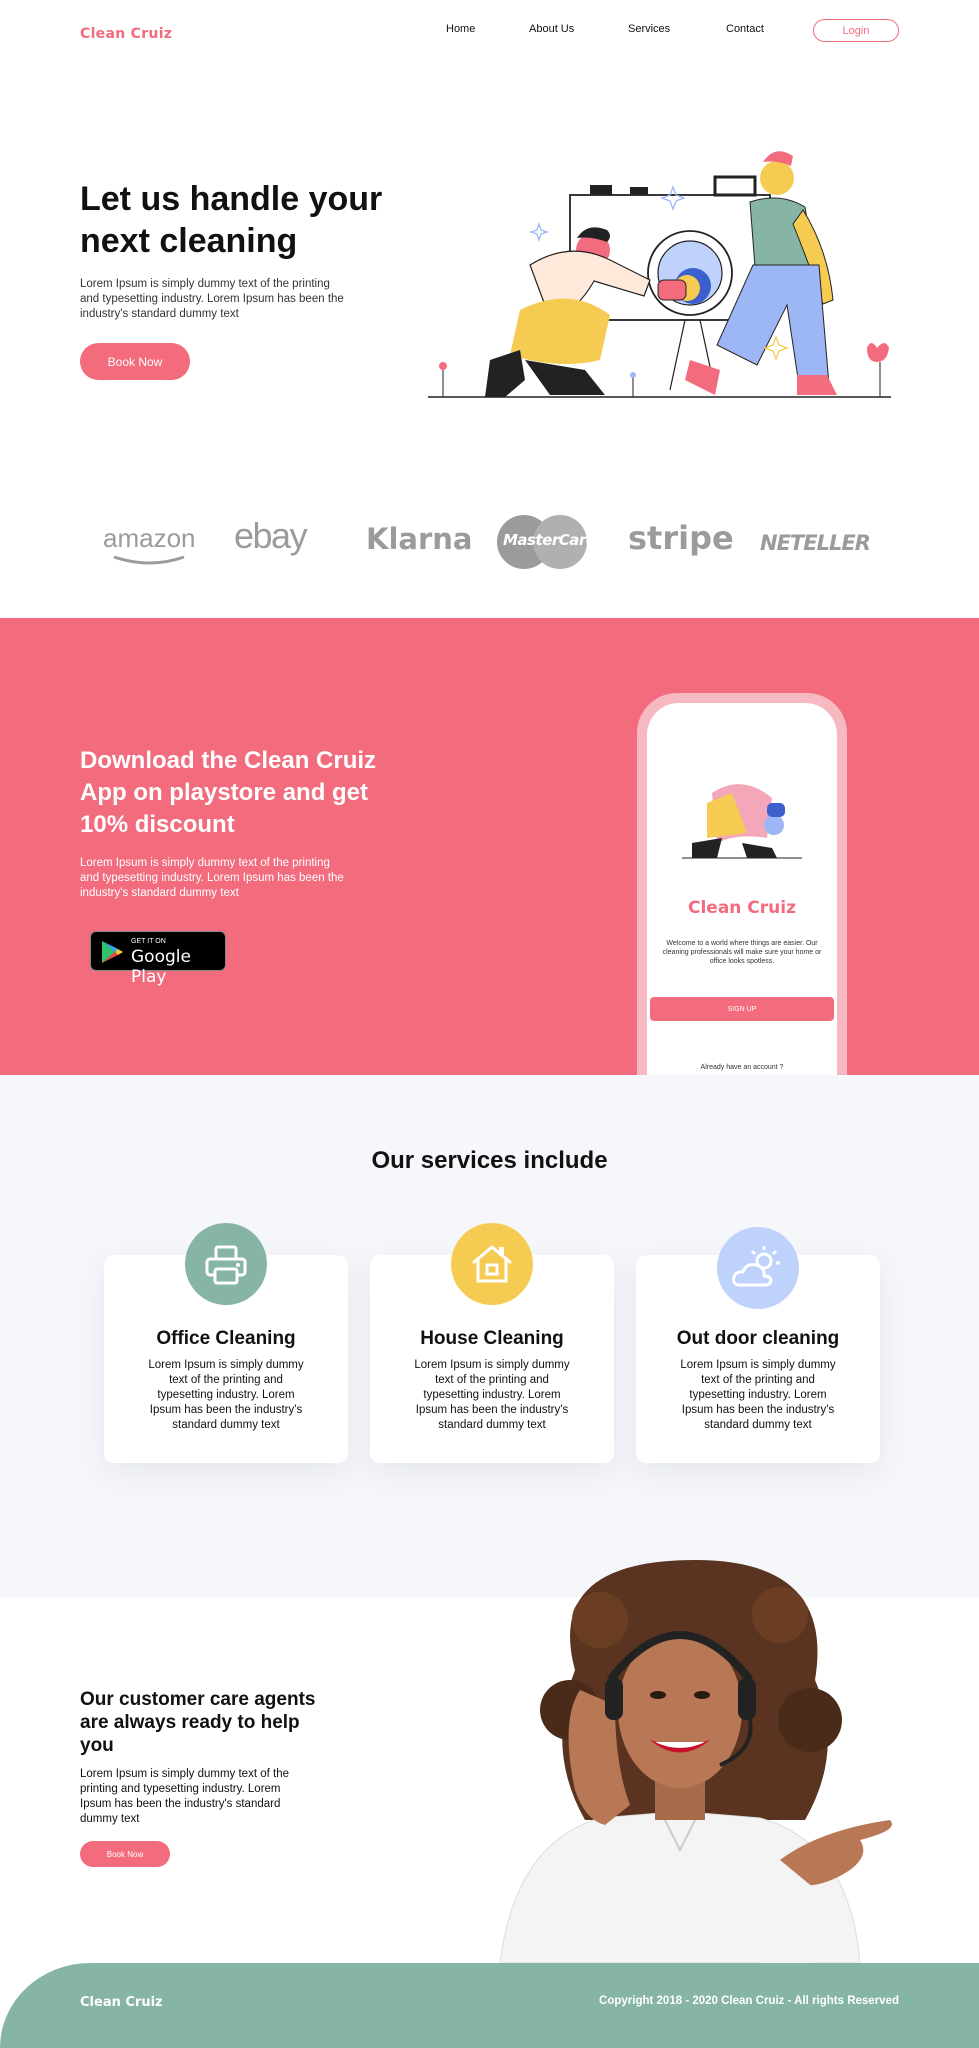 This screenshot has width=979, height=2048. I want to click on sun-cloud-icon, so click(756, 1266).